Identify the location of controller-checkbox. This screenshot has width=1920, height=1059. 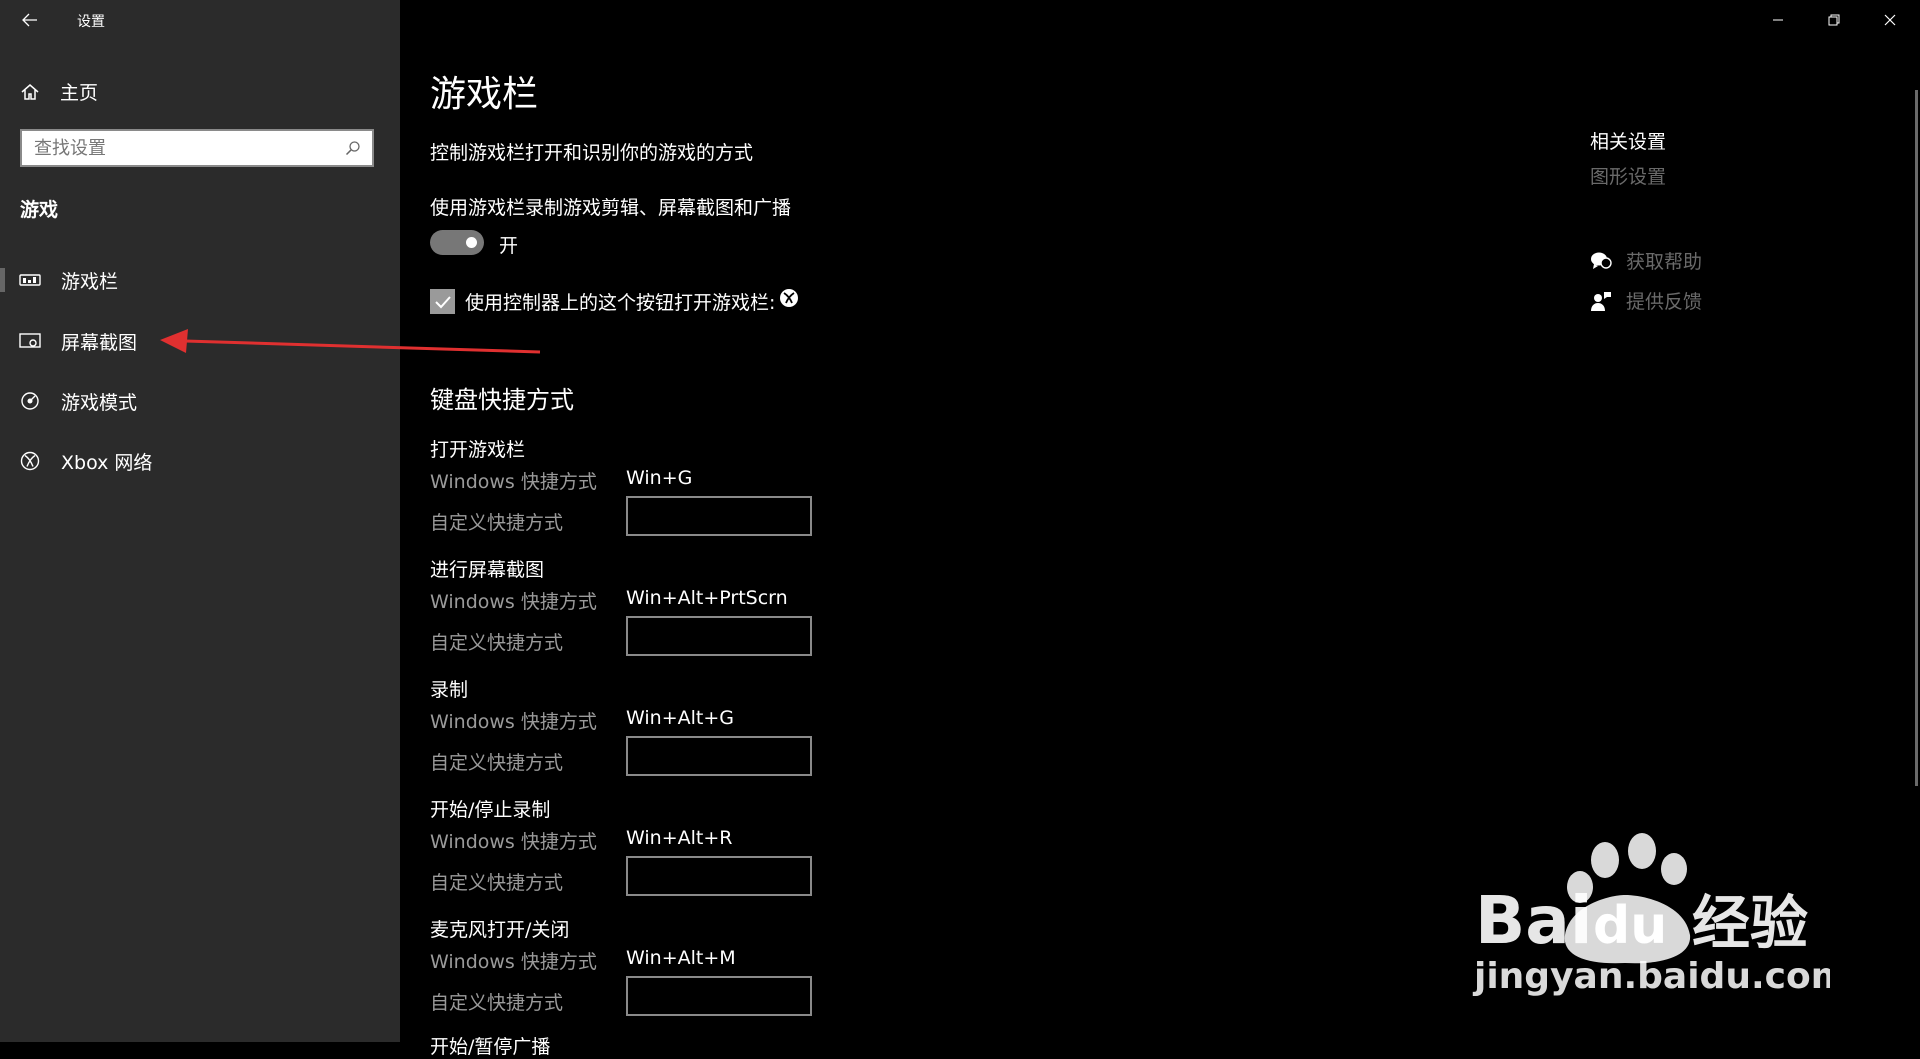
(442, 301).